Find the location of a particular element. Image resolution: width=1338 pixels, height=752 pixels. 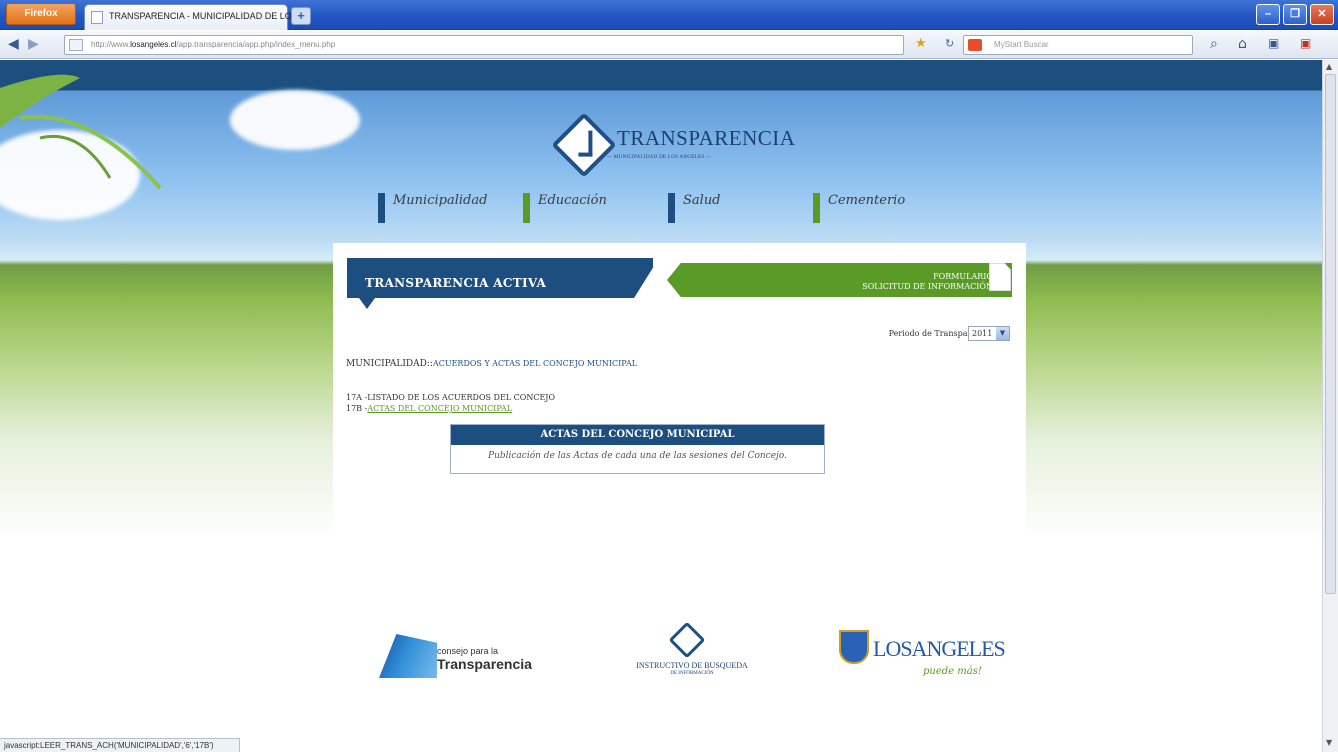

instructivo-busqueda-logo: INSTRUCTIVO DE BUSQUEDA DE INFORMACIÓN is located at coordinates (692, 650).